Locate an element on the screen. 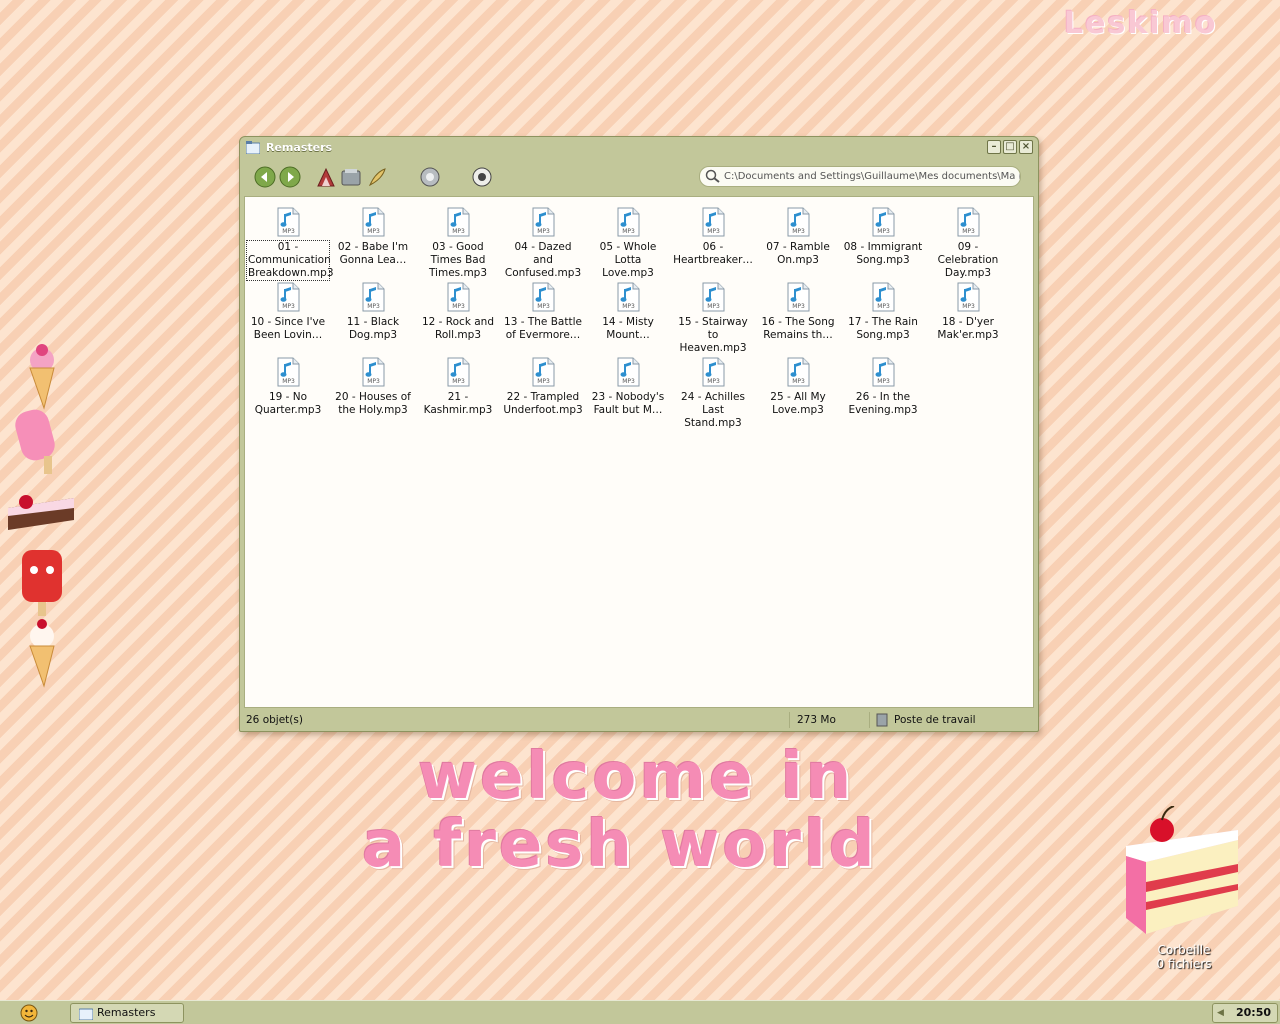 The height and width of the screenshot is (1024, 1280). file-name: 22 - Trampled Underfoot.mp3 is located at coordinates (543, 403).